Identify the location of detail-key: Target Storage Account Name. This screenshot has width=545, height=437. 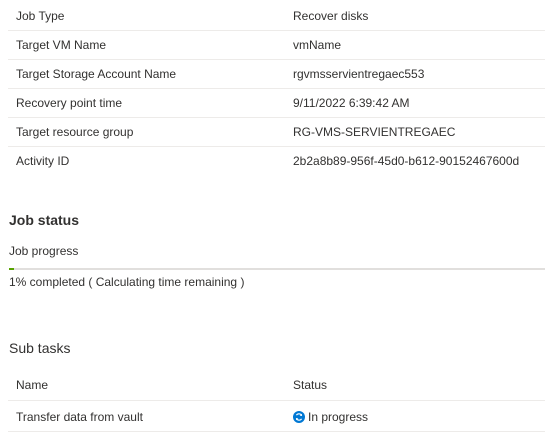
(96, 74).